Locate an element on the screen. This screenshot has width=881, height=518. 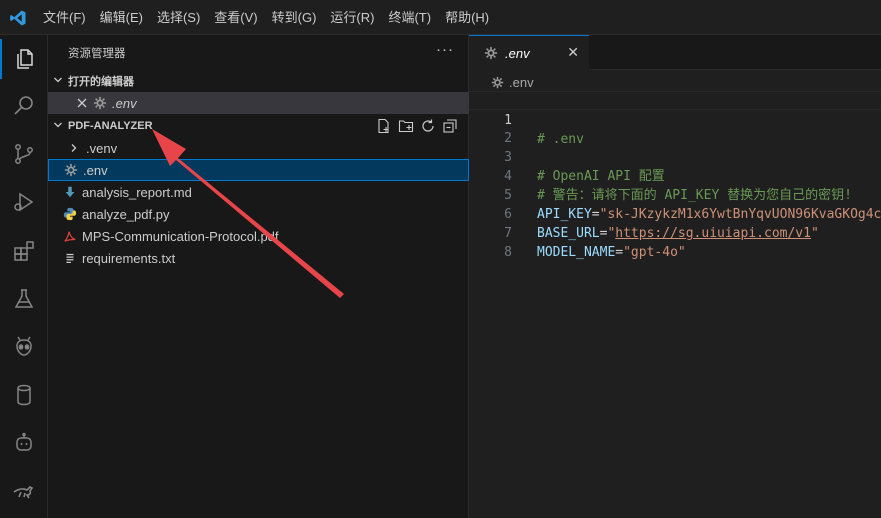
extensions-button is located at coordinates (24, 251).